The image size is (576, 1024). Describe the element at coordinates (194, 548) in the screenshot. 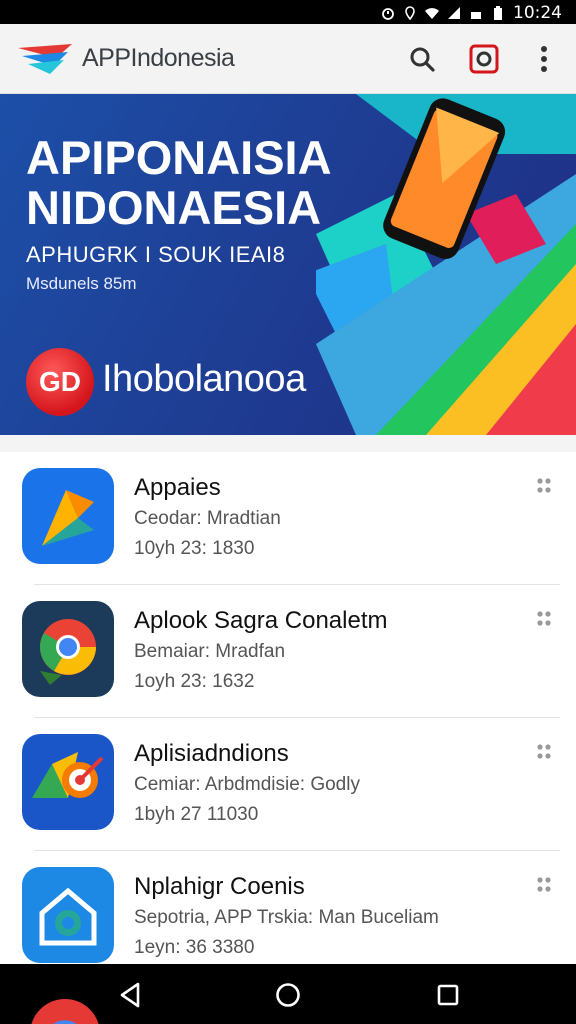

I see `app-meta: 10yh 23: 1830` at that location.